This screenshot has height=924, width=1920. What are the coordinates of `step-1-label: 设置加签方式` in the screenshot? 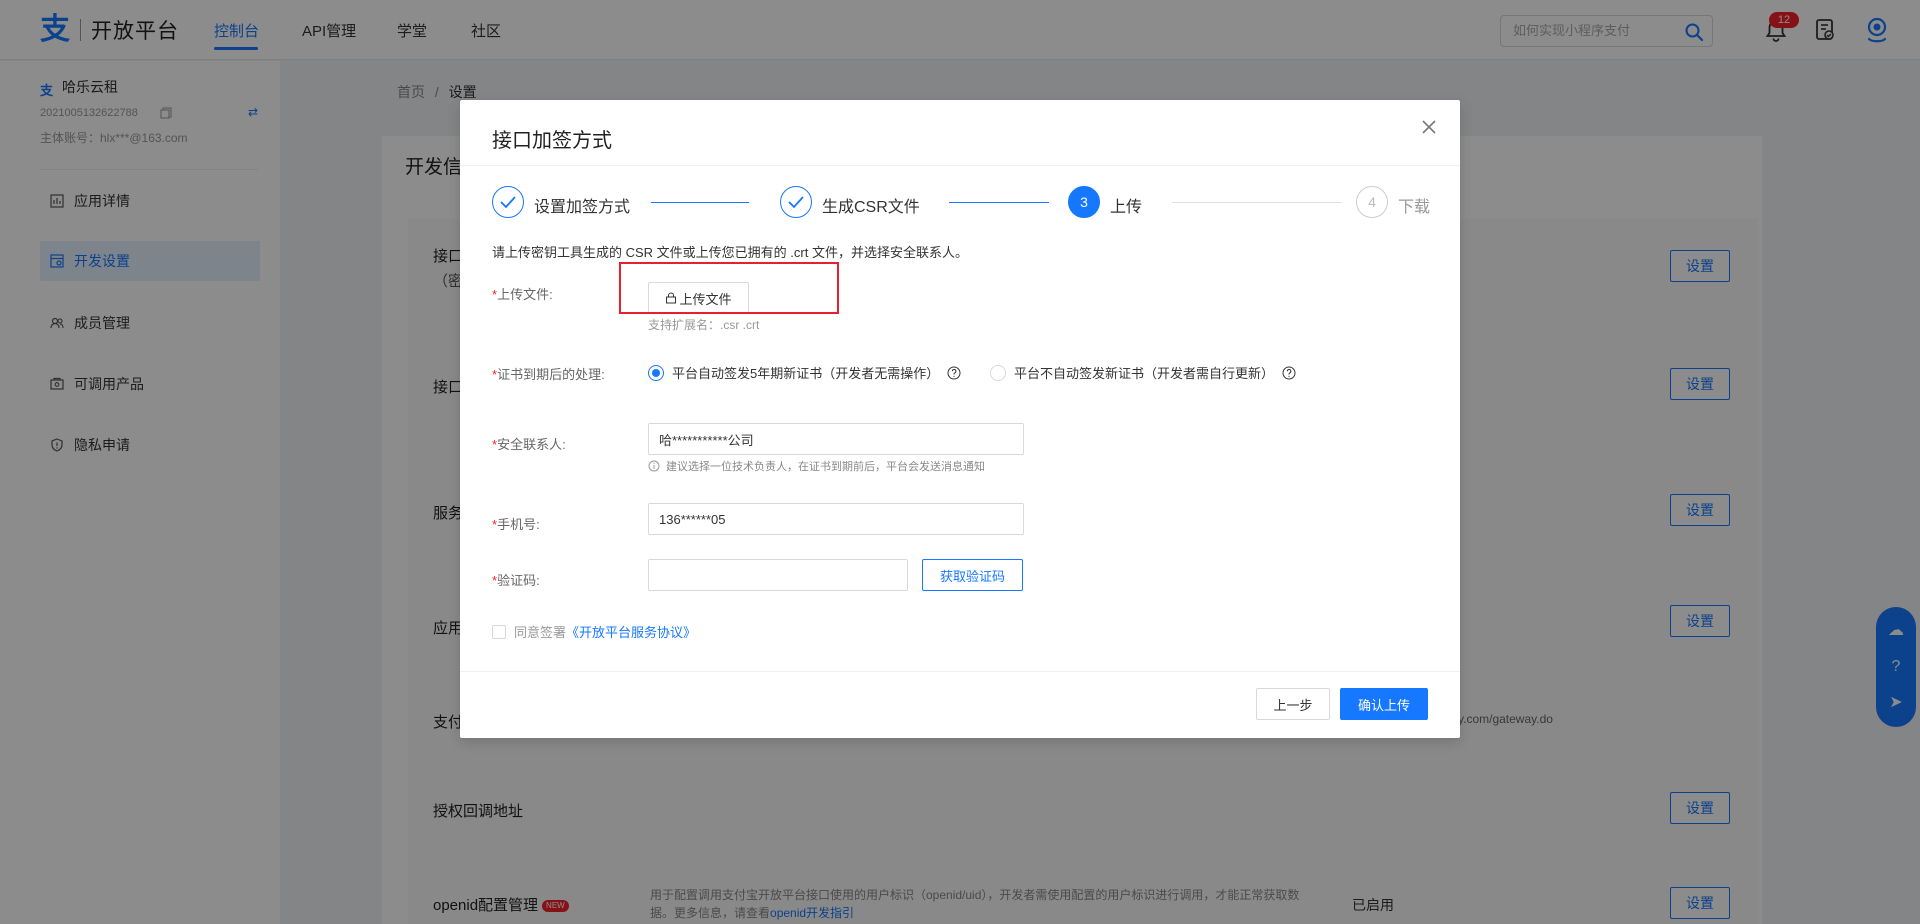 It's located at (582, 207).